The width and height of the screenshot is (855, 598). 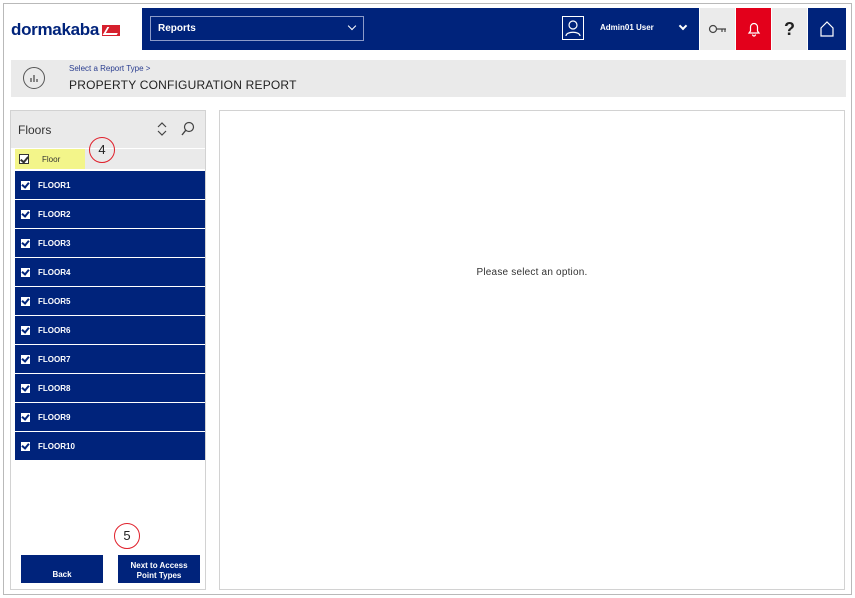 I want to click on bell-icon, so click(x=753, y=29).